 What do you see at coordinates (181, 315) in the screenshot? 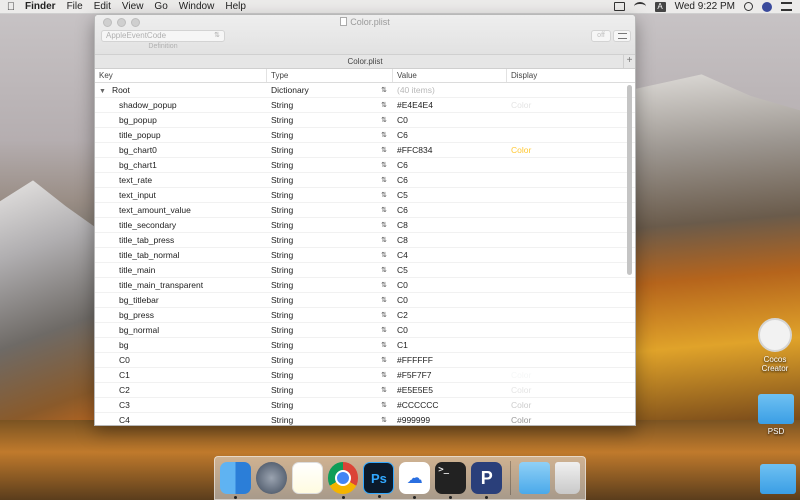
I see `row-key: bg_press` at bounding box center [181, 315].